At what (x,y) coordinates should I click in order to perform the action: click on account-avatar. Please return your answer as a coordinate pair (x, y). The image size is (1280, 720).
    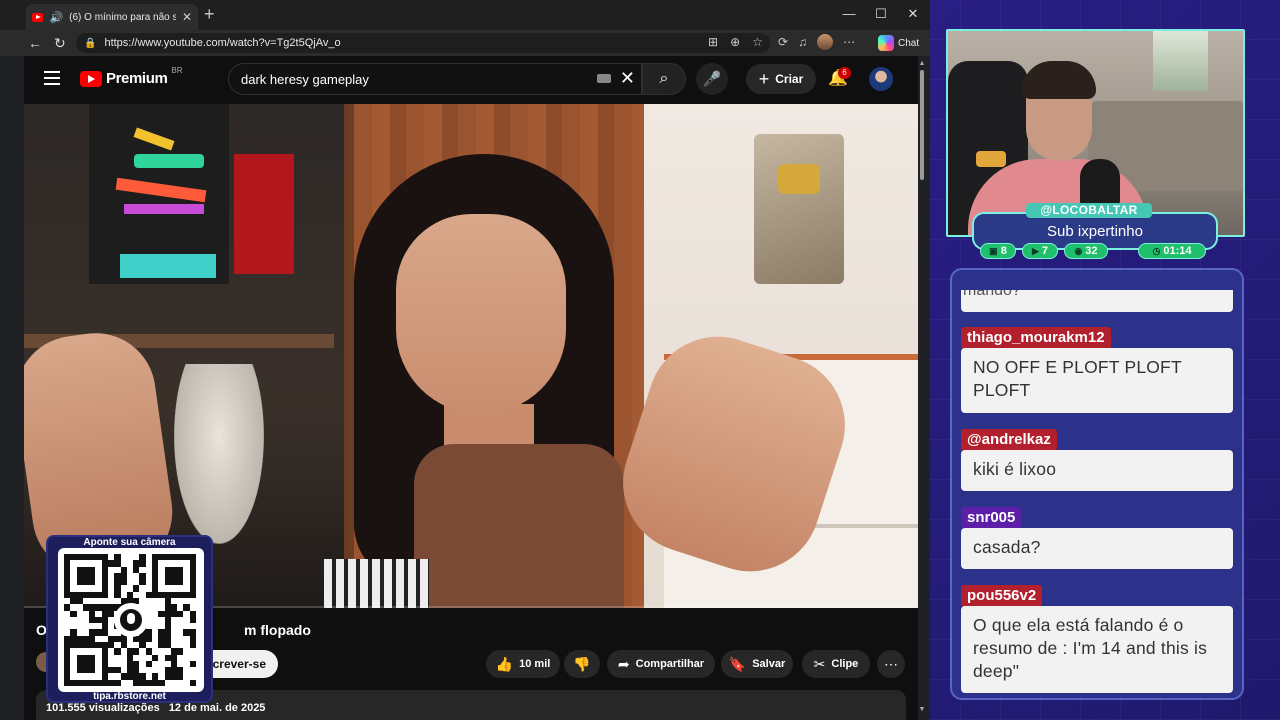
    Looking at the image, I should click on (881, 79).